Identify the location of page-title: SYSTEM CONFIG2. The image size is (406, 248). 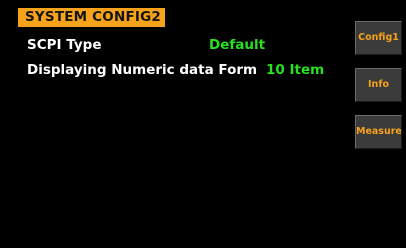
(91, 17).